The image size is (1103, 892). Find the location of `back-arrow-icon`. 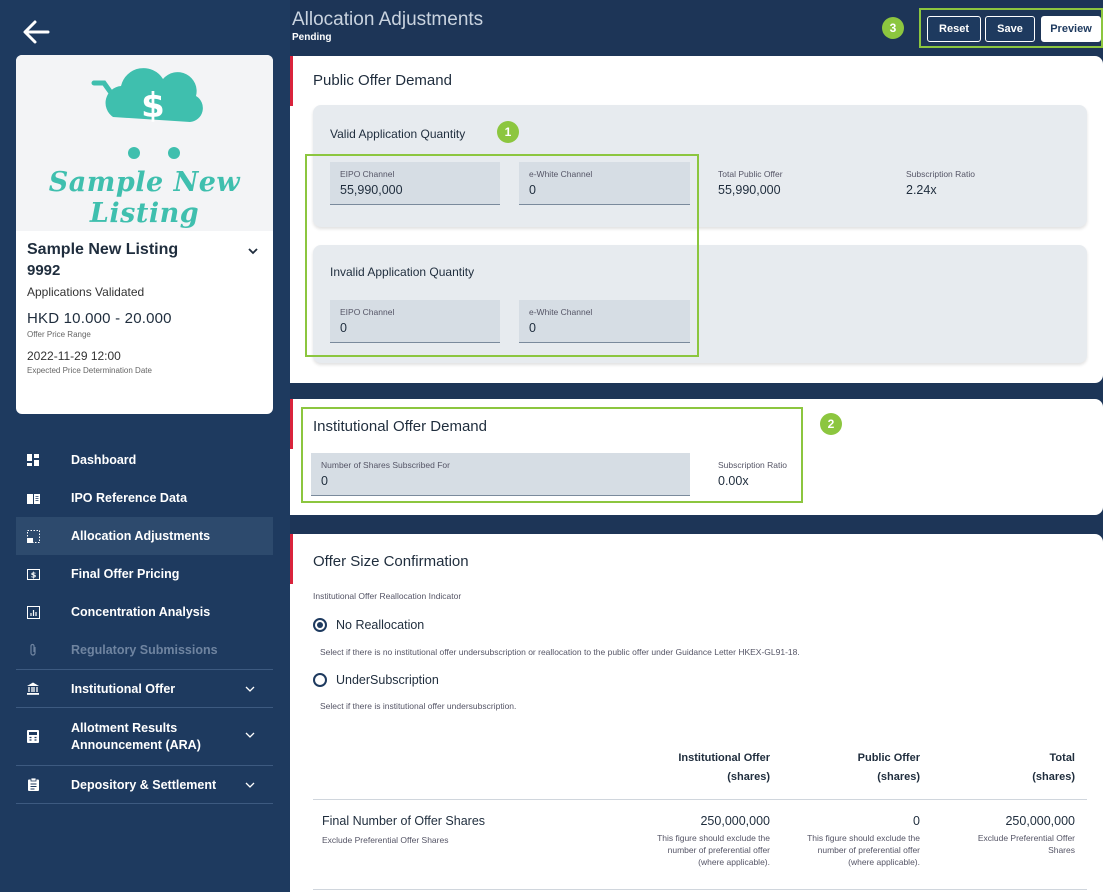

back-arrow-icon is located at coordinates (36, 32).